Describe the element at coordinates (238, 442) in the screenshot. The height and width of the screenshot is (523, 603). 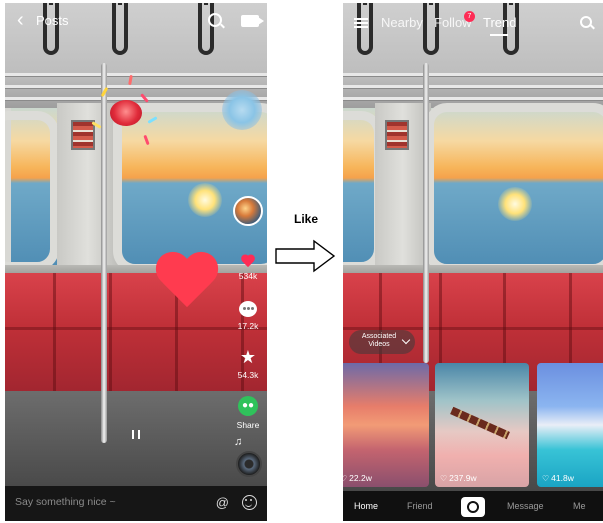
I see `music-note-icon: ♫` at that location.